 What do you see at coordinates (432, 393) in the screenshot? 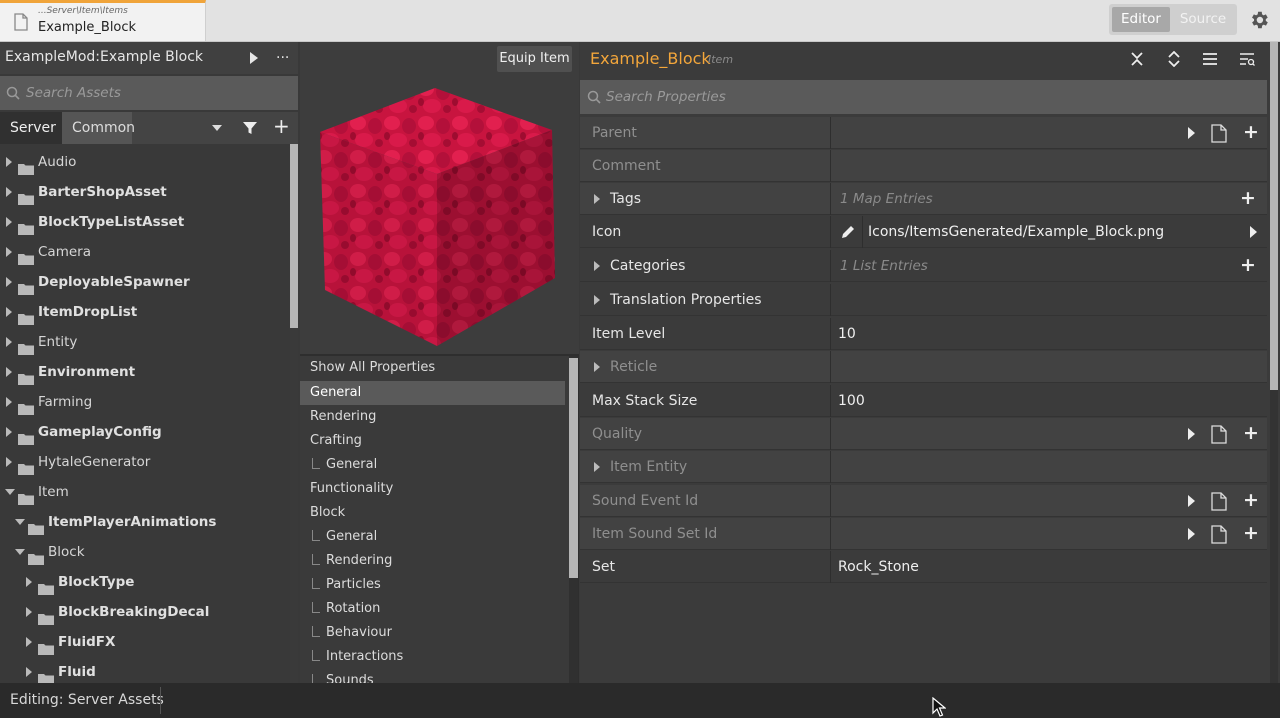
I see `category-general: General` at bounding box center [432, 393].